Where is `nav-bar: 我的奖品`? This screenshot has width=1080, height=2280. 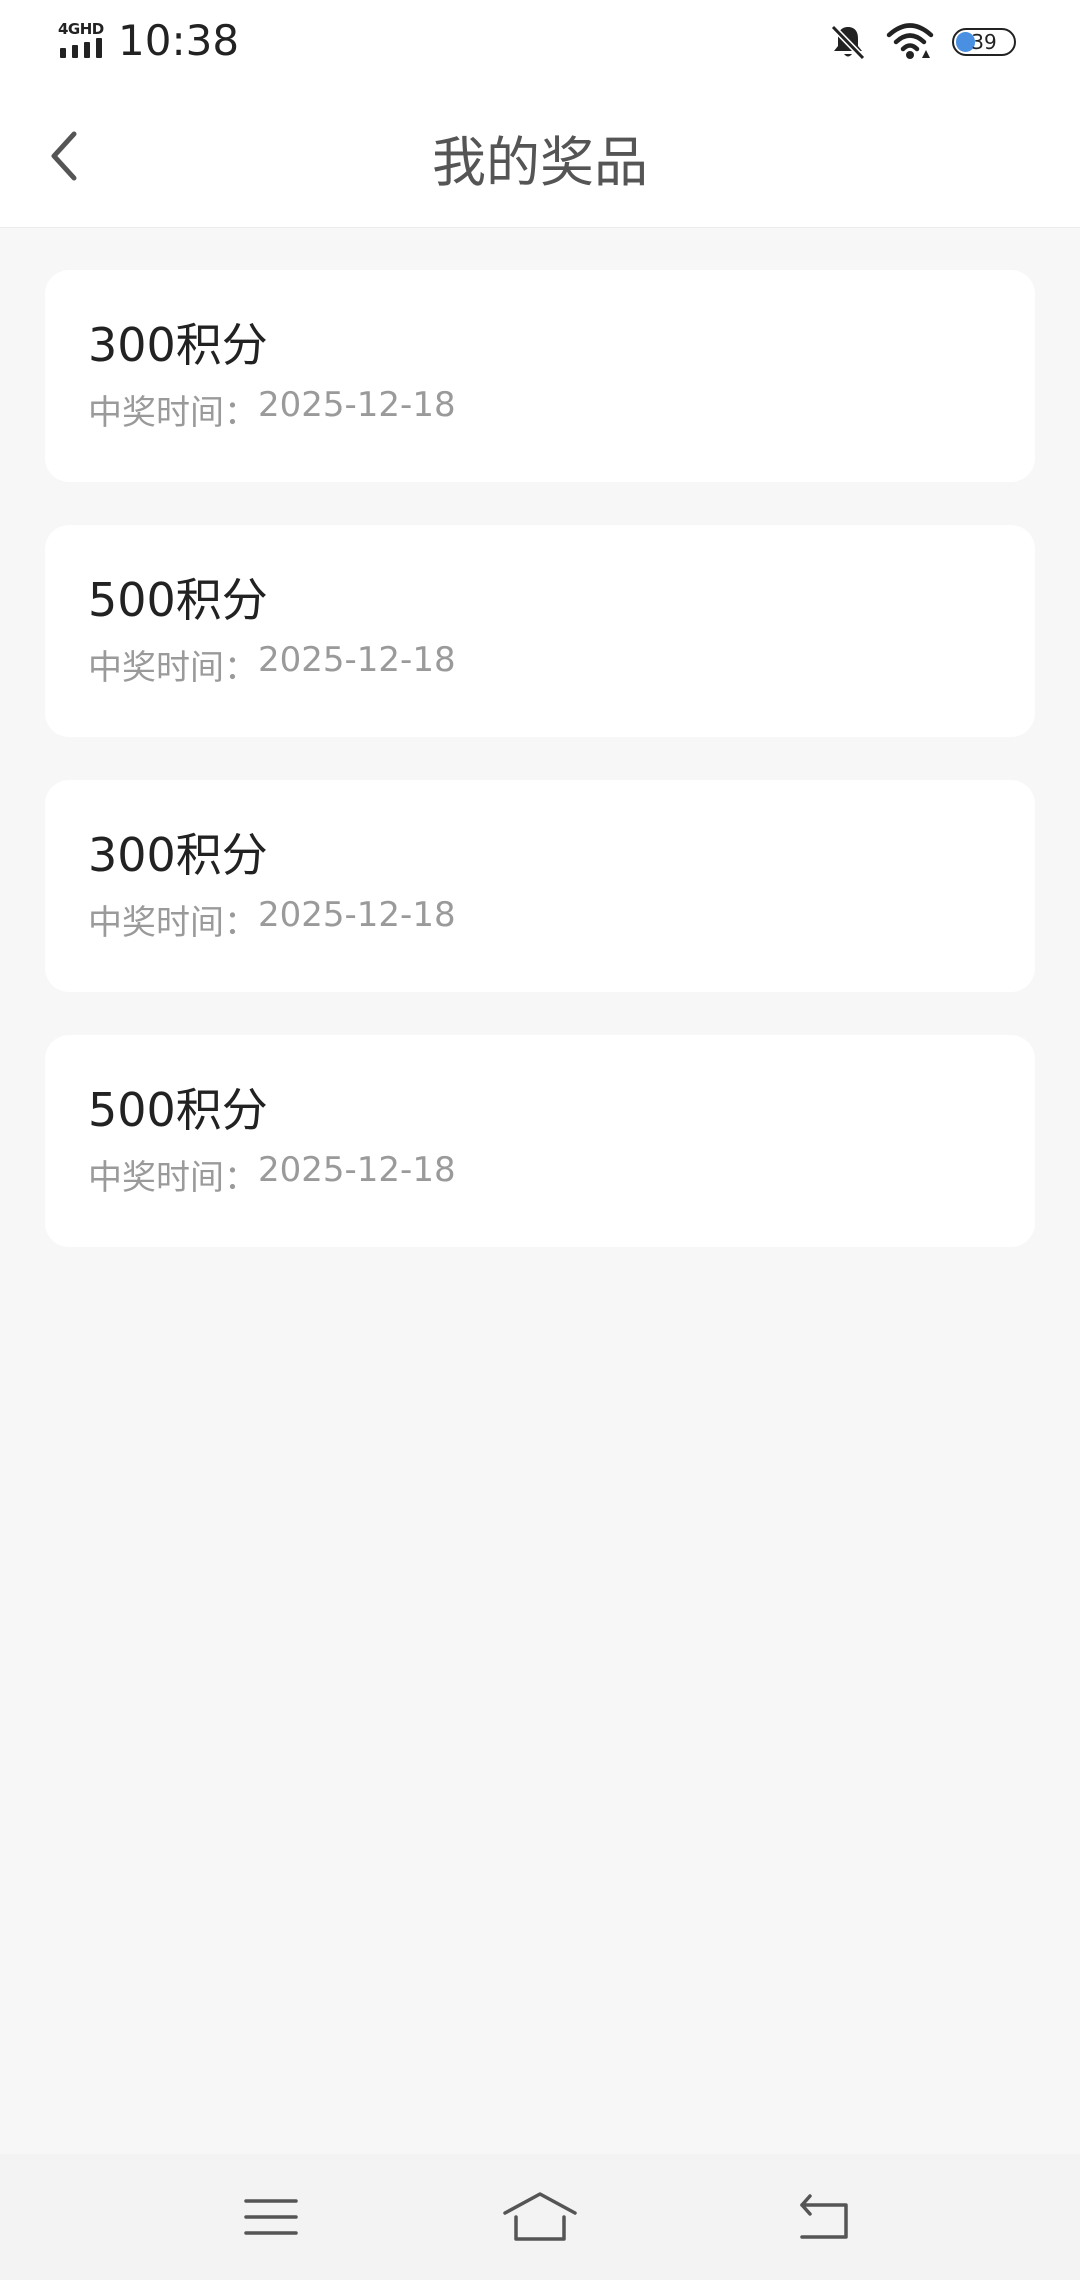 nav-bar: 我的奖品 is located at coordinates (540, 157).